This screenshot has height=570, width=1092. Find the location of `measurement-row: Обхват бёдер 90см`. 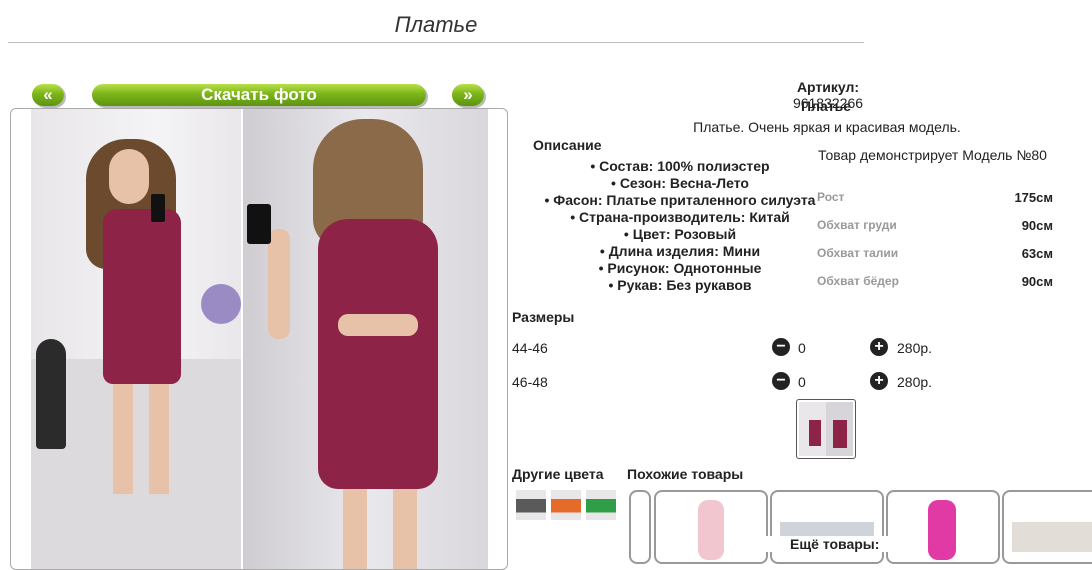

measurement-row: Обхват бёдер 90см is located at coordinates (935, 283).